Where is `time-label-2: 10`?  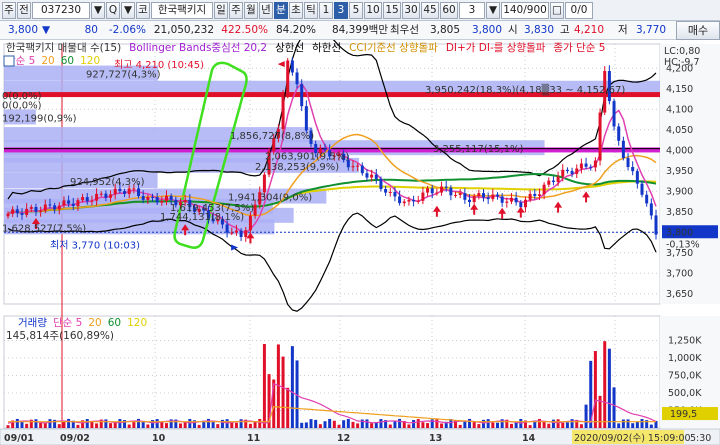 time-label-2: 10 is located at coordinates (159, 438).